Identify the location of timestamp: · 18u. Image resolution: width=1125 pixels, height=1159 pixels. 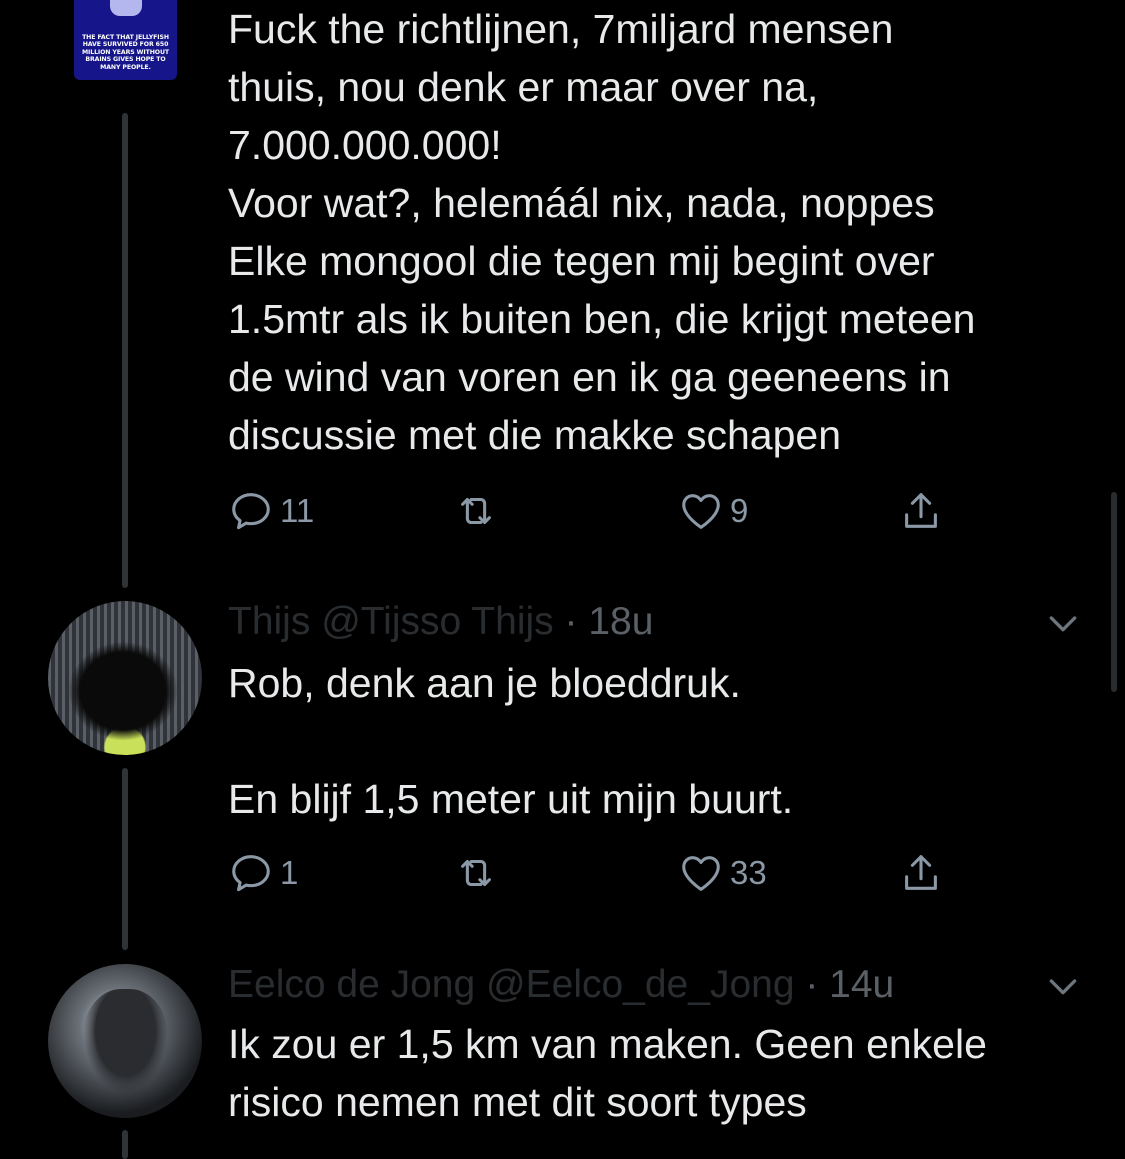
(609, 621).